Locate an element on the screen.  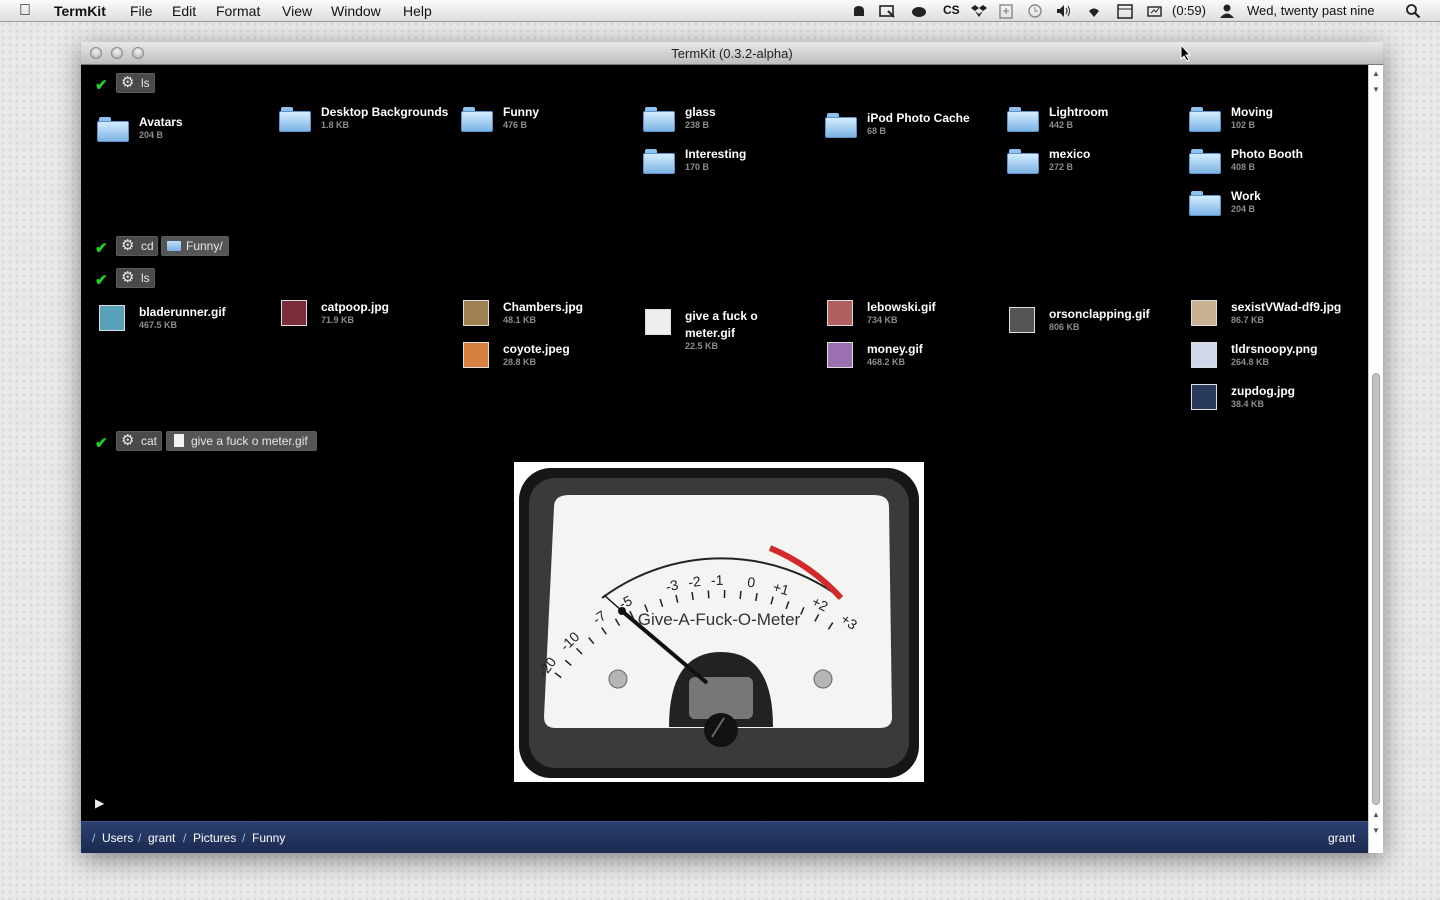
item-name: zupdog.jpg is located at coordinates (1263, 391).